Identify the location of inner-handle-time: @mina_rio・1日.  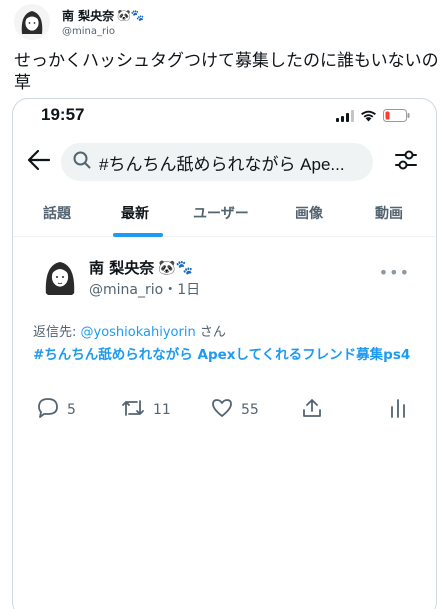
(144, 289).